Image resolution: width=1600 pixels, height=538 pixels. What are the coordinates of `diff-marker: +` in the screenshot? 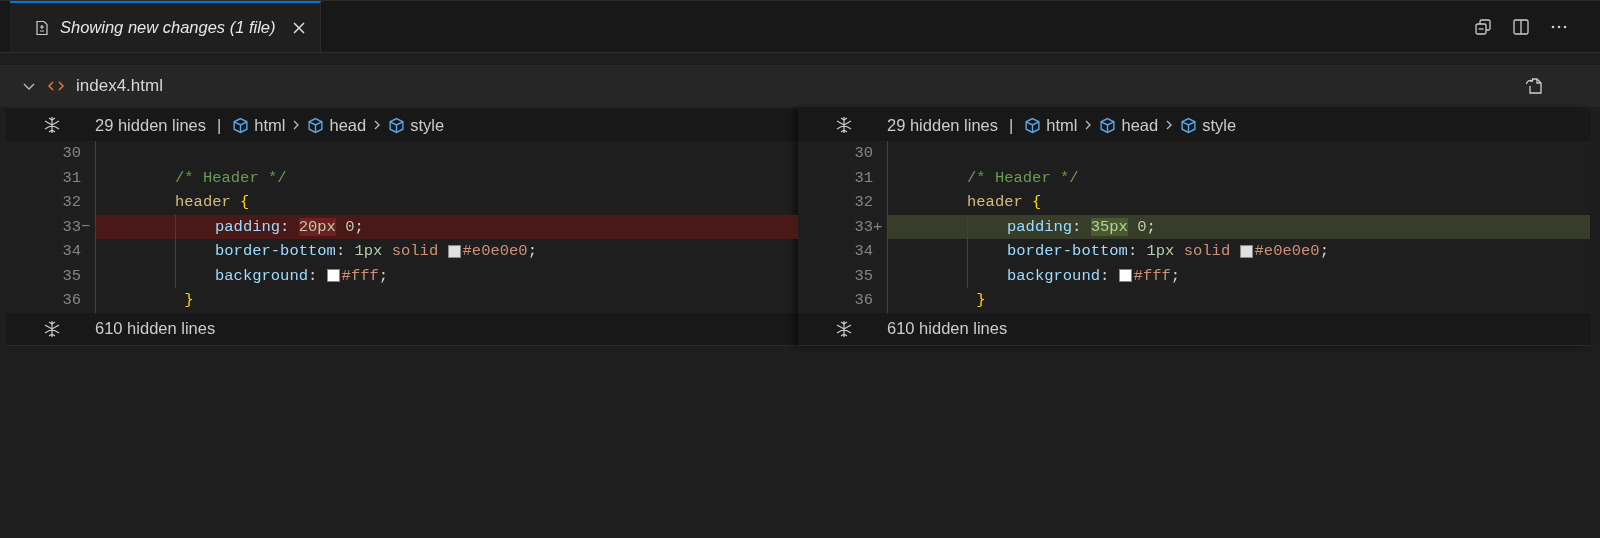 It's located at (878, 226).